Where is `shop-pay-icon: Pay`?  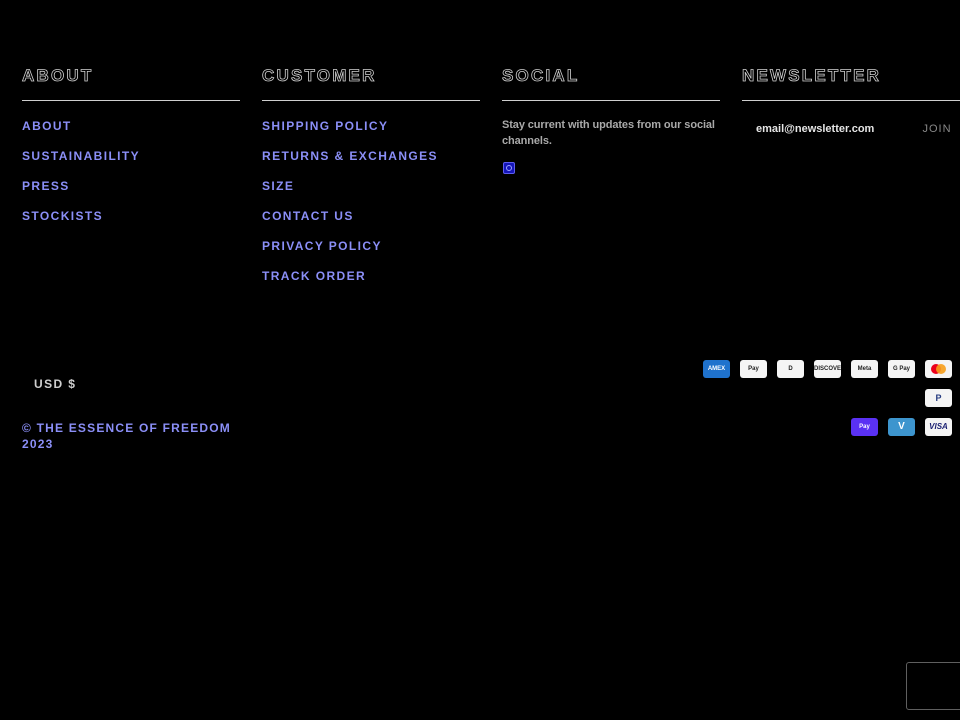 shop-pay-icon: Pay is located at coordinates (864, 427).